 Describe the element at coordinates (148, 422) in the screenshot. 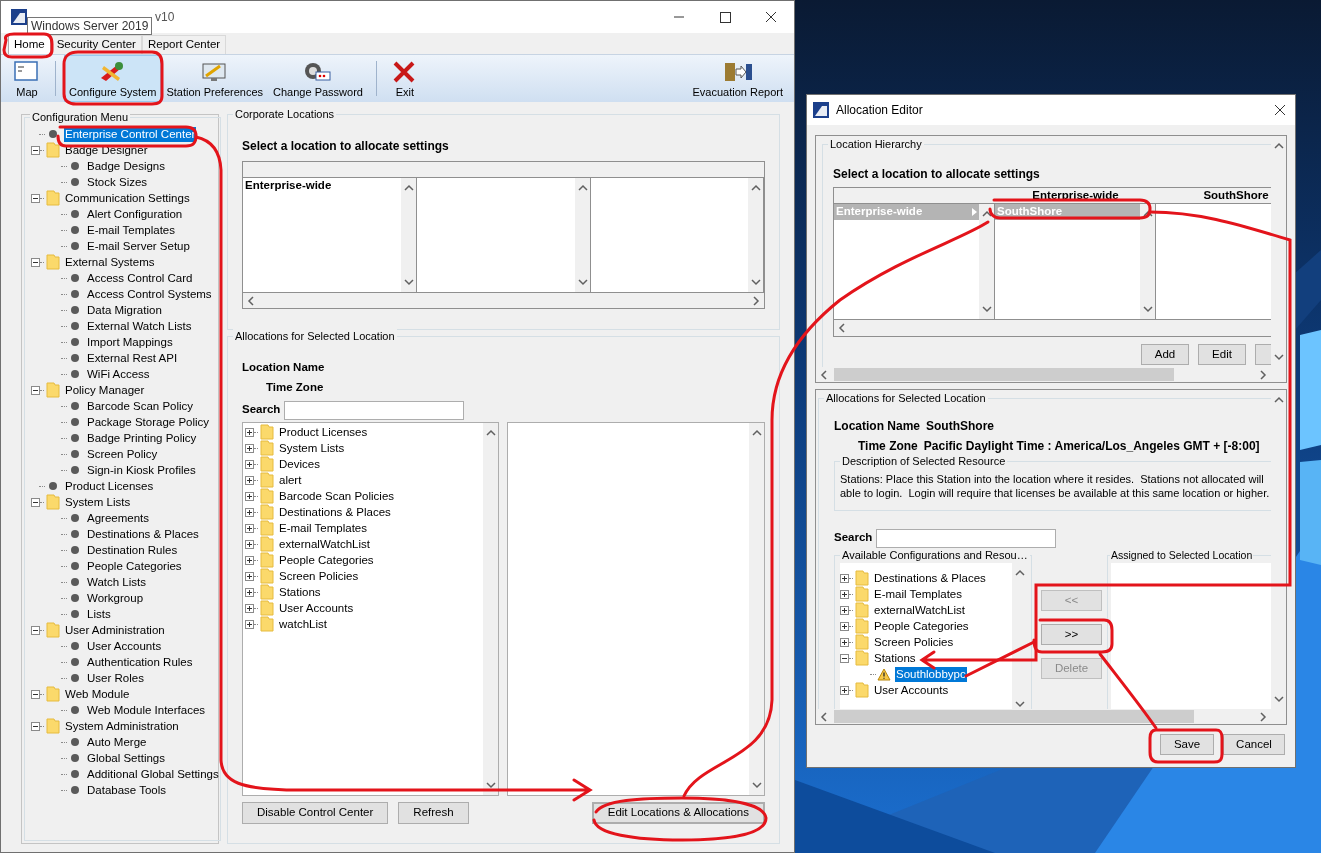

I see `tree-item: Package Storage Policy` at that location.